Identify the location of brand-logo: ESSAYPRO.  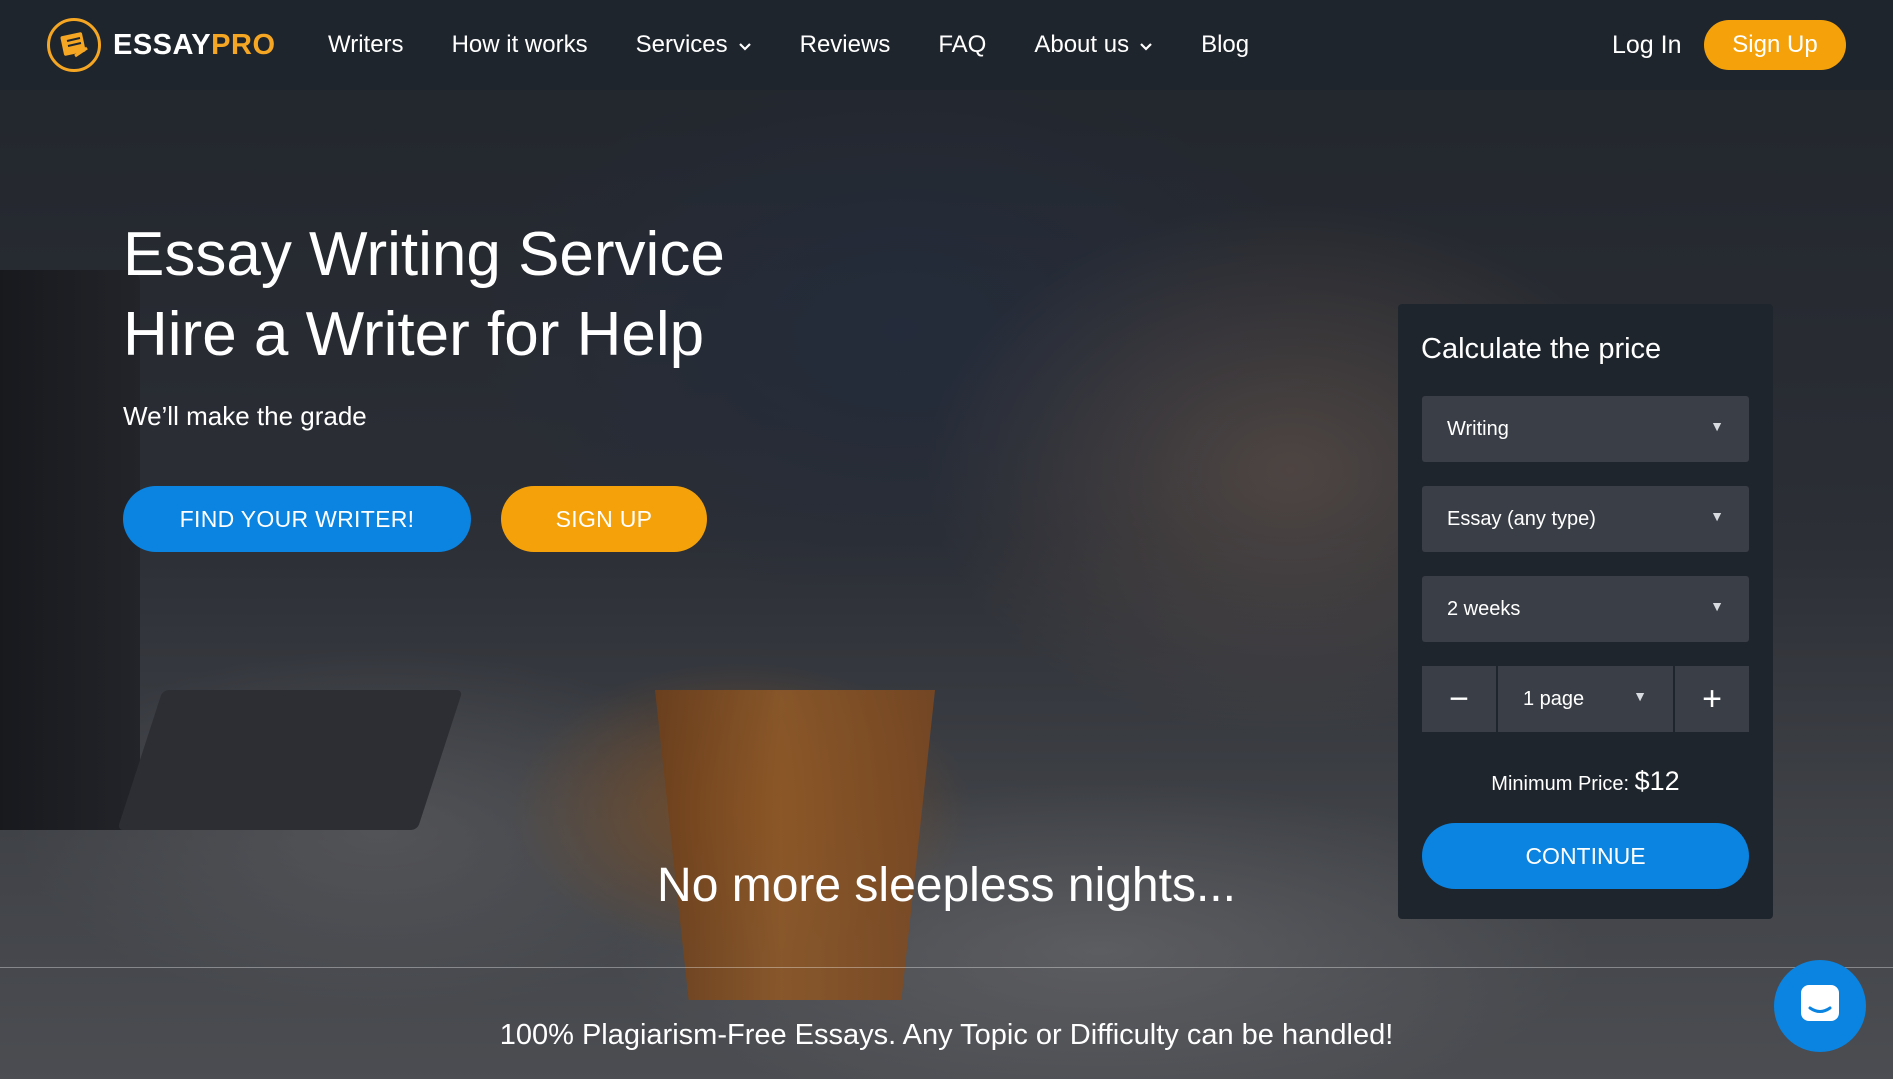
(161, 45).